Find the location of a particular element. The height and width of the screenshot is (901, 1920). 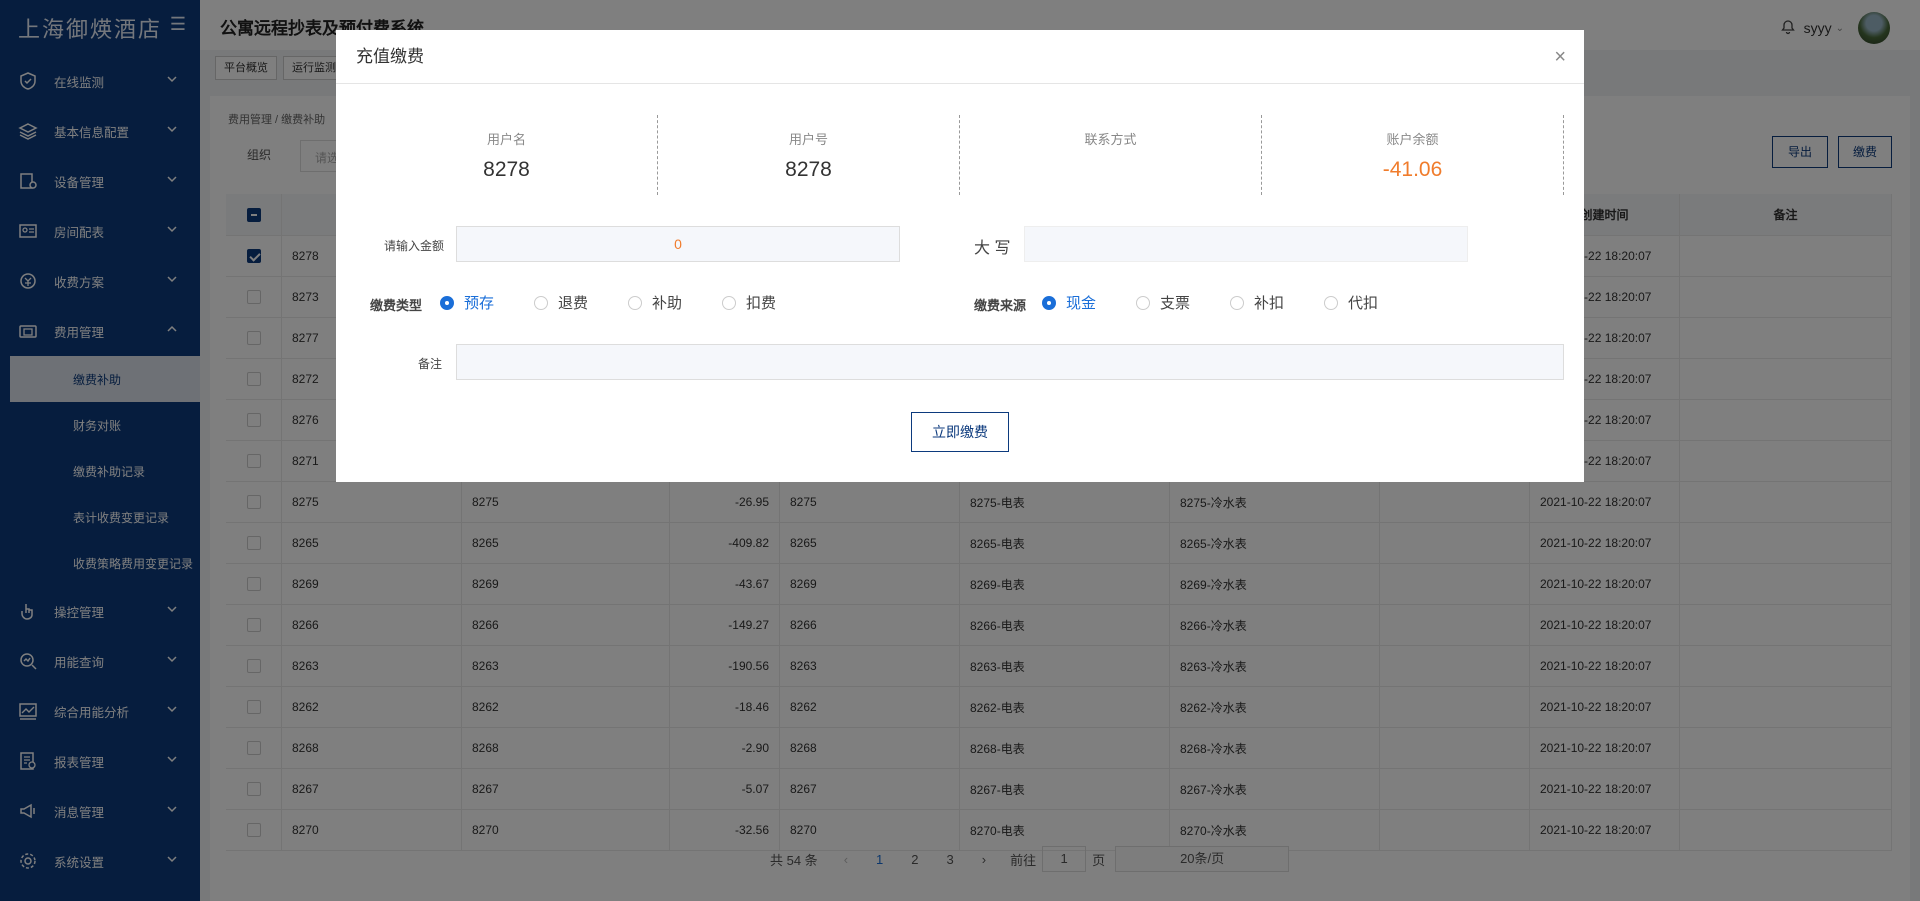

submit-payment-button: 立即缴费 is located at coordinates (960, 432).